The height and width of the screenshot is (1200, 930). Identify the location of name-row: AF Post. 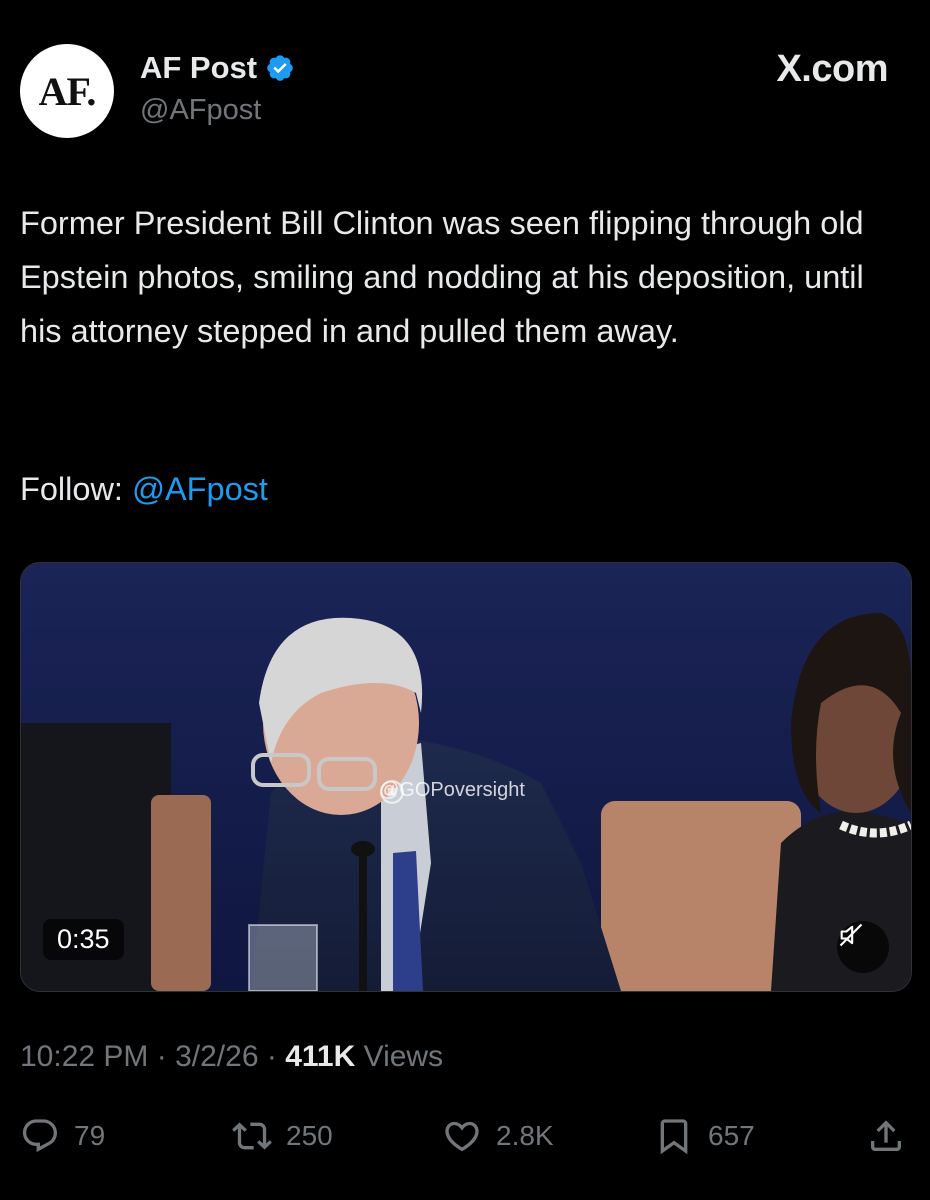
(217, 68).